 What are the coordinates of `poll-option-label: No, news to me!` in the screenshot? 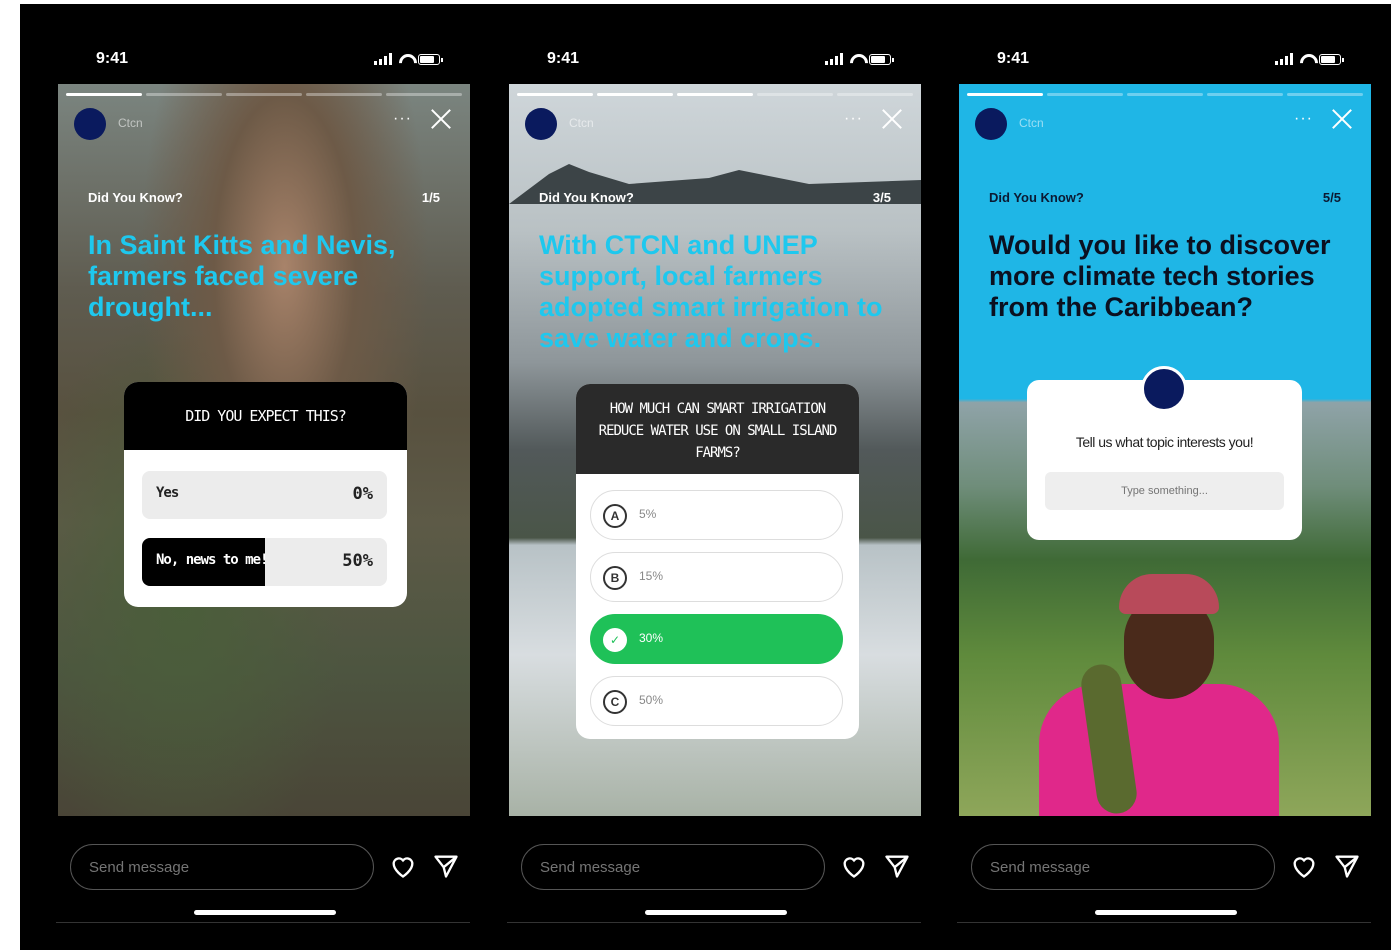 It's located at (212, 560).